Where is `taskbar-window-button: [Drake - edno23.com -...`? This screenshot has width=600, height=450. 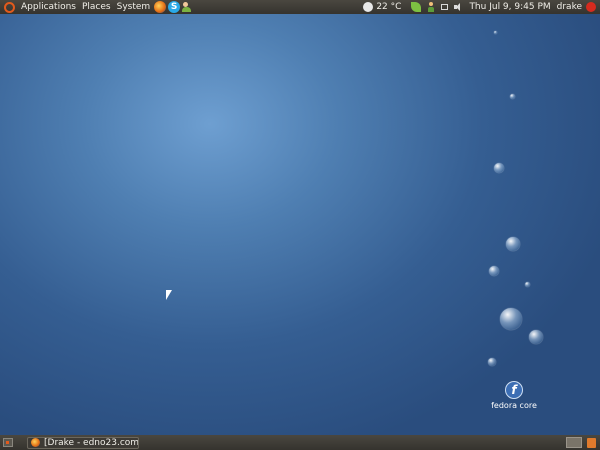
taskbar-window-button: [Drake - edno23.com -... is located at coordinates (83, 442).